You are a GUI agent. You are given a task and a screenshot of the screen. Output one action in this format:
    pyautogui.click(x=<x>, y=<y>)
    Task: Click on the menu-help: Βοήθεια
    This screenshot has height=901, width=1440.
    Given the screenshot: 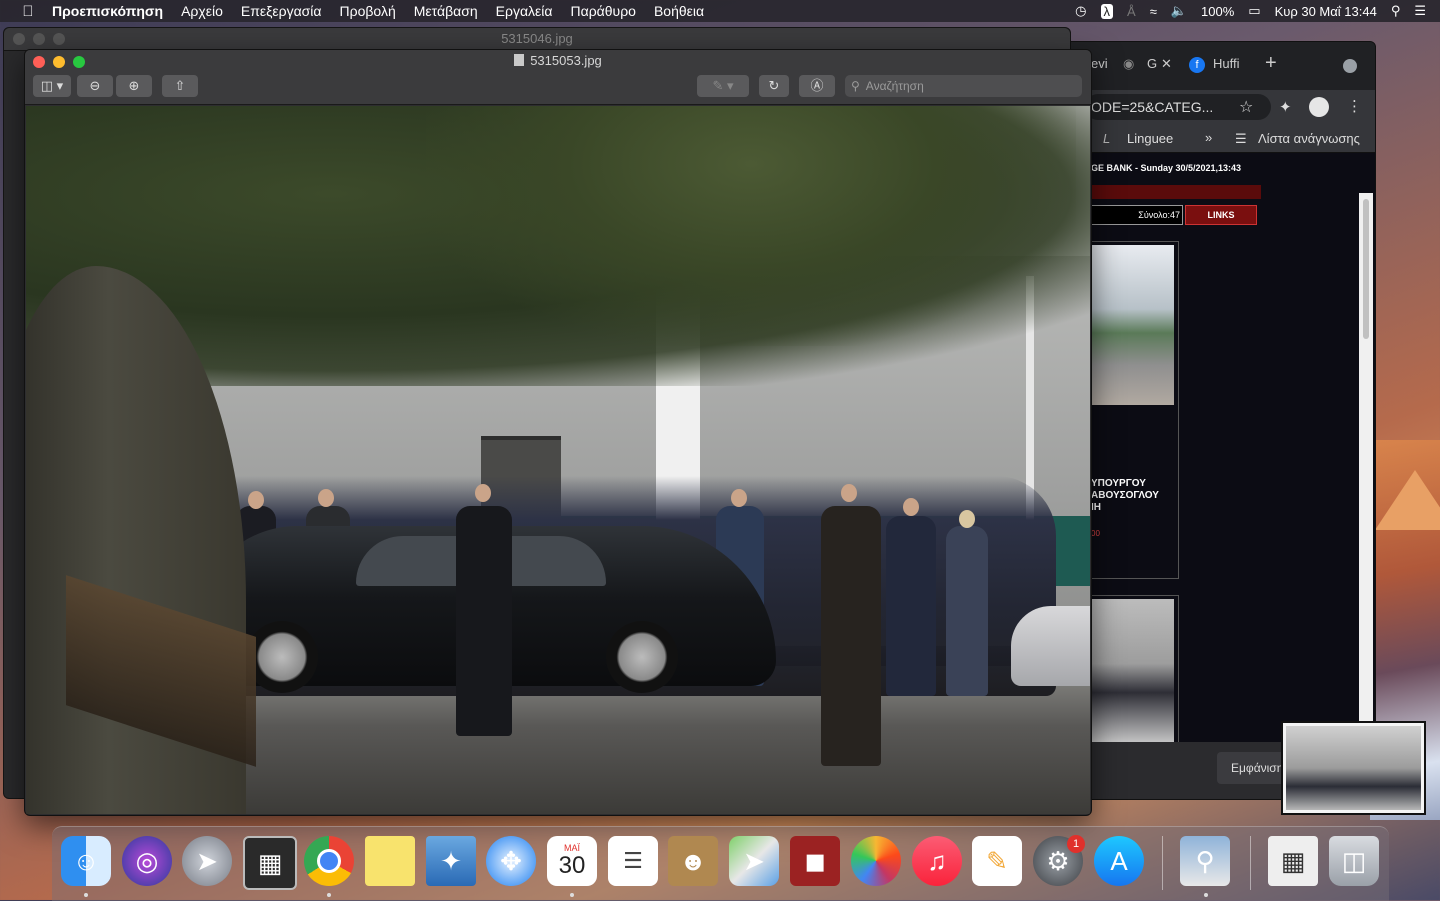 What is the action you would take?
    pyautogui.click(x=679, y=11)
    